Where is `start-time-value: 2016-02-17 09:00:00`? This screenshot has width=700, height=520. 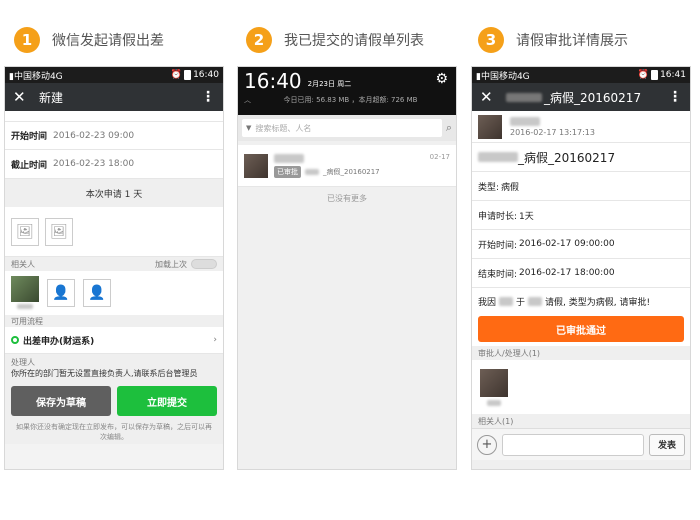 start-time-value: 2016-02-17 09:00:00 is located at coordinates (567, 244).